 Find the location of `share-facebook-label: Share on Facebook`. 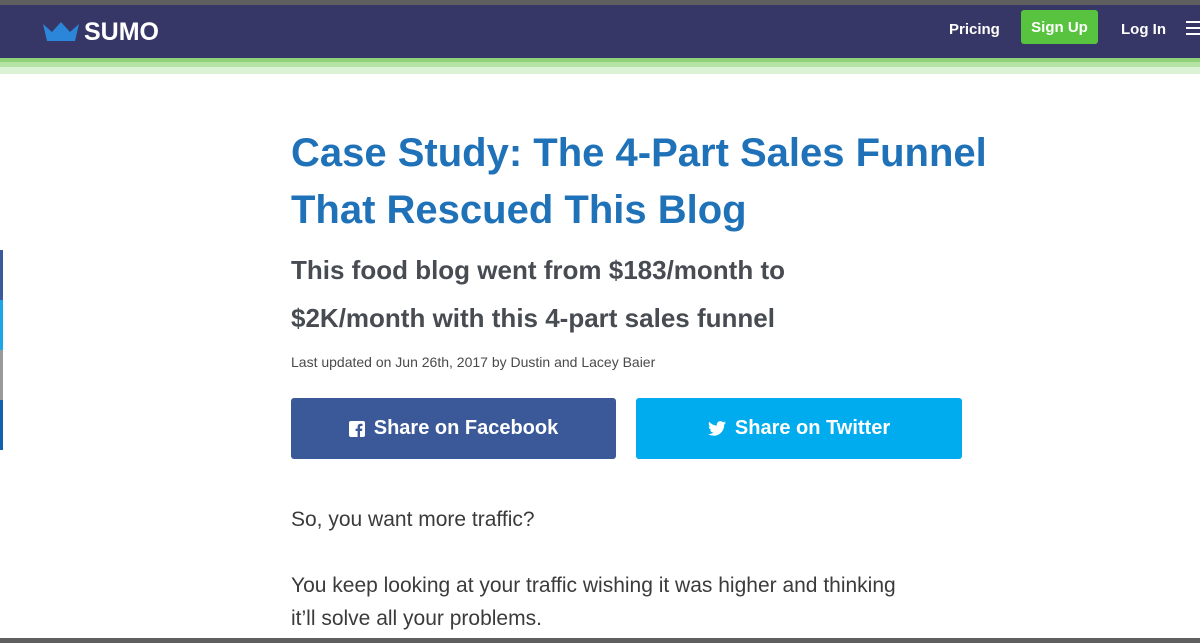

share-facebook-label: Share on Facebook is located at coordinates (466, 428).